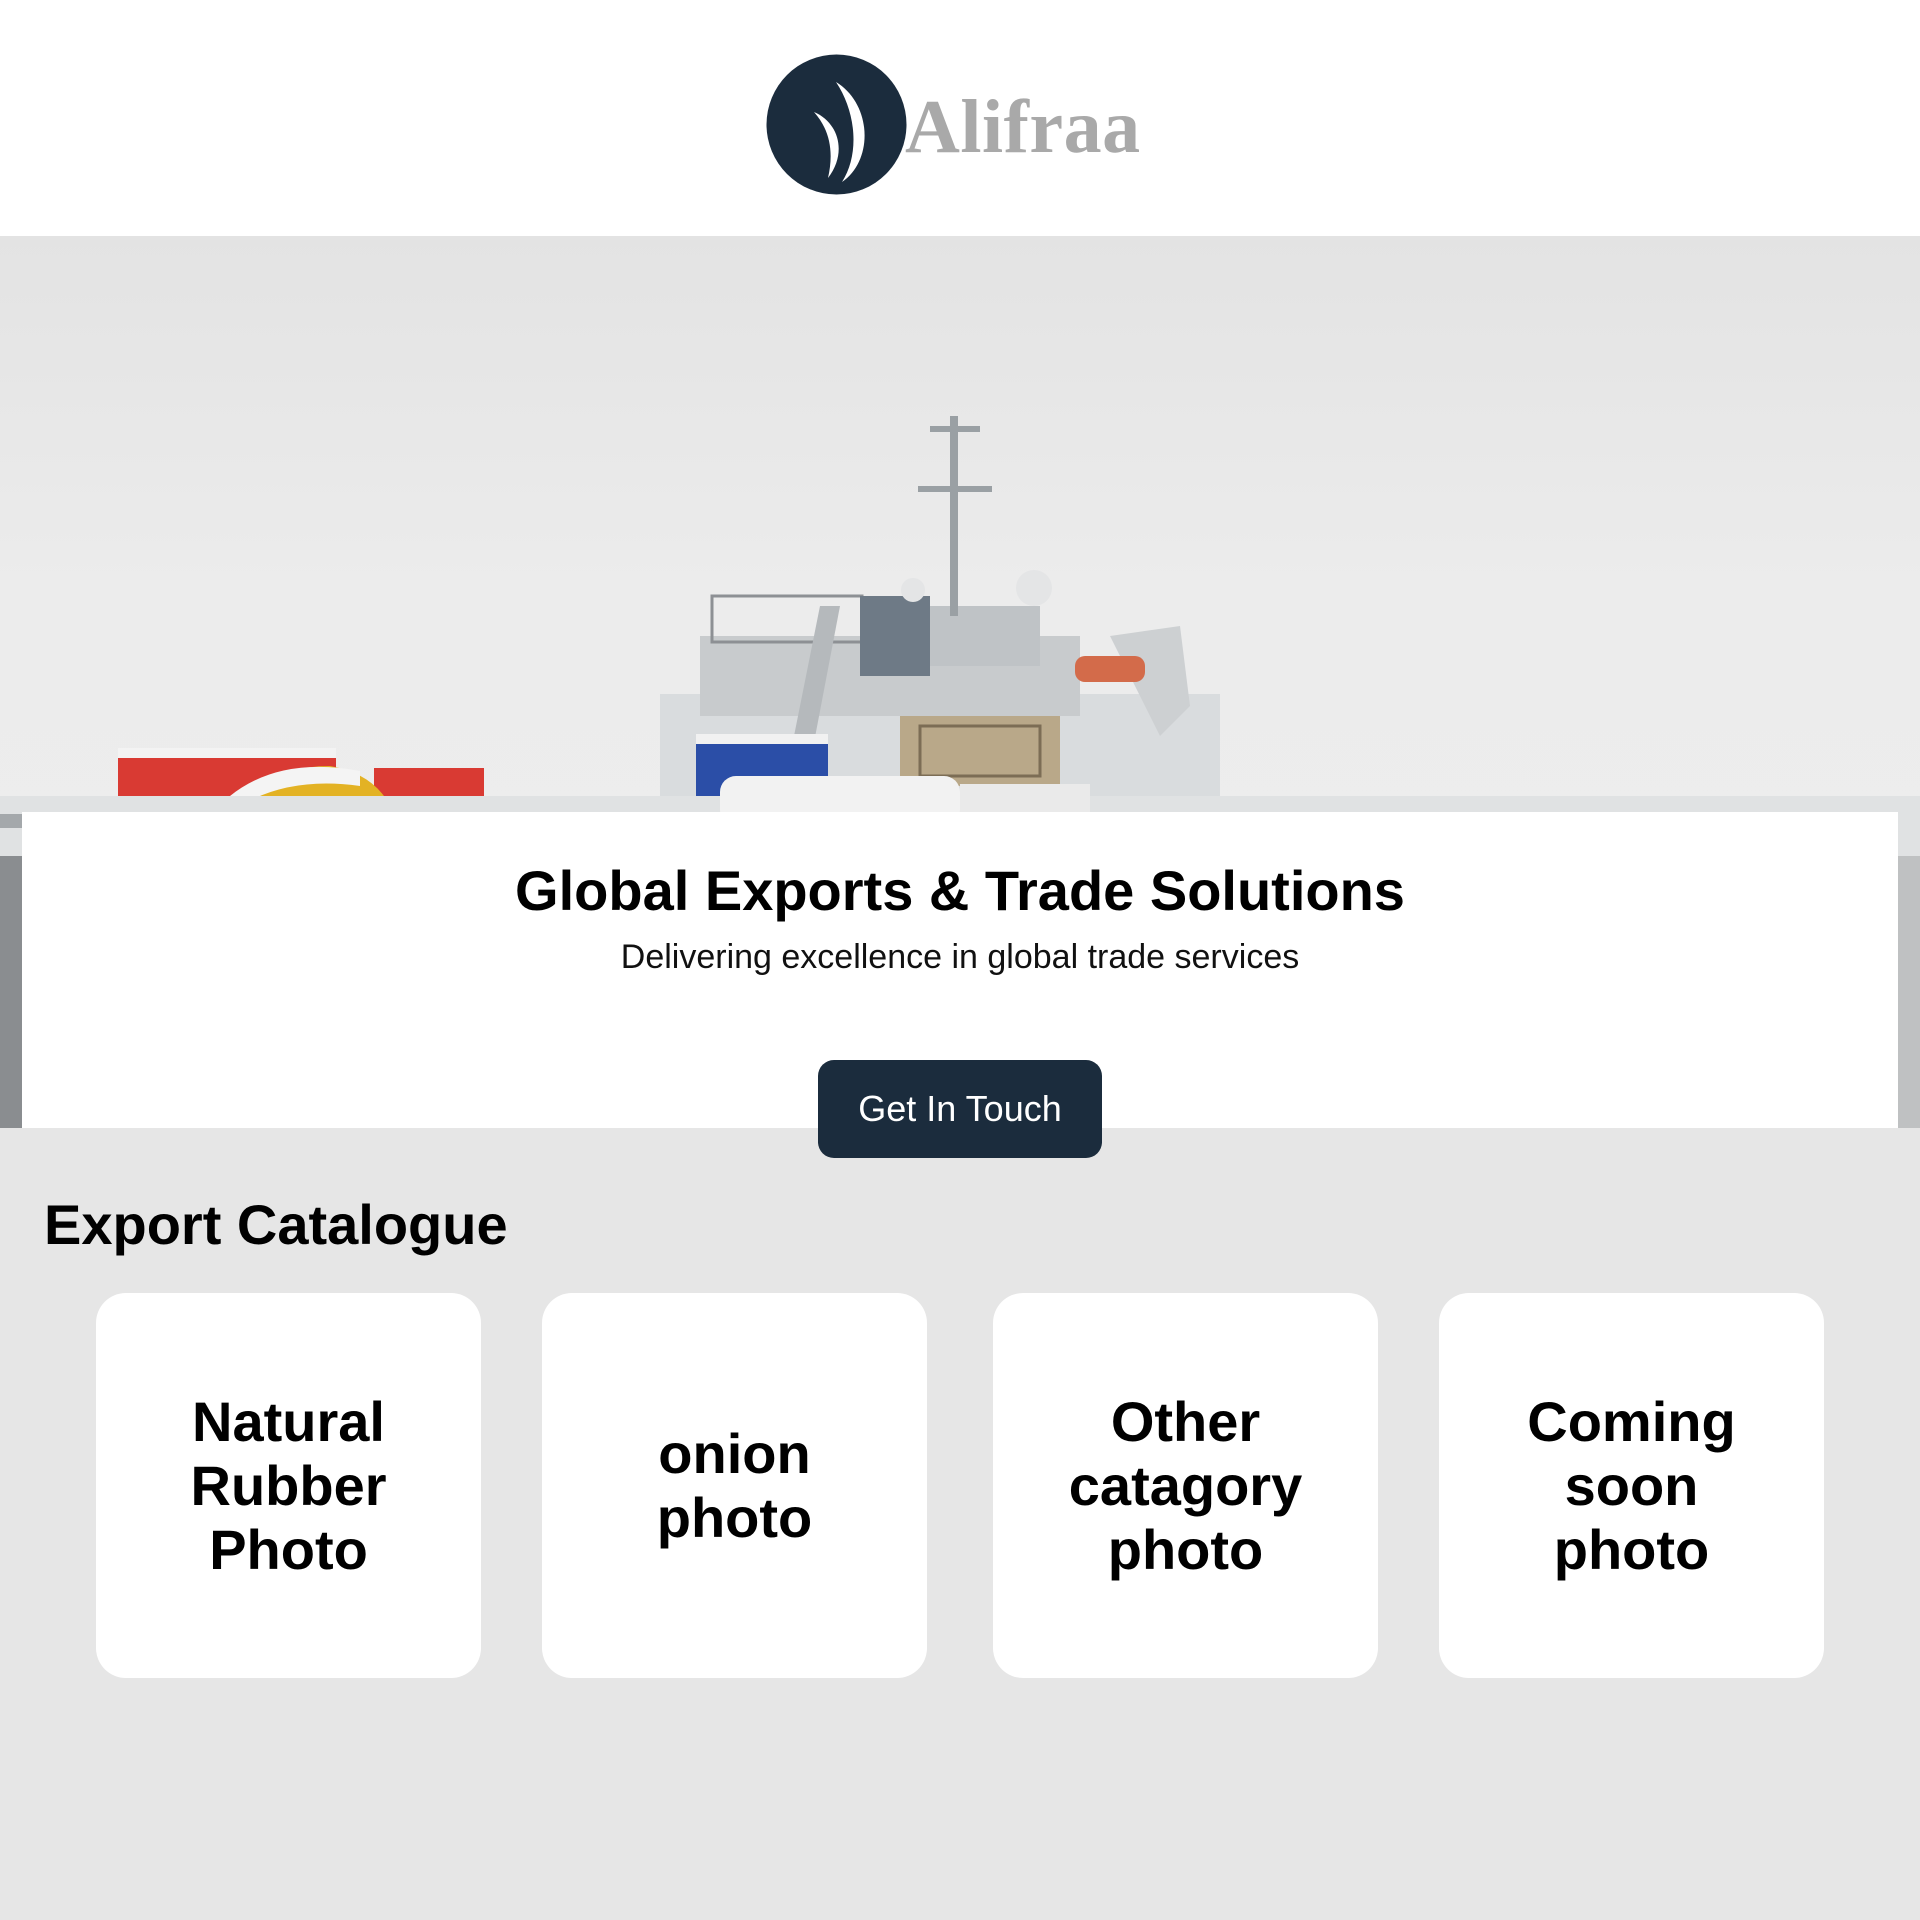  Describe the element at coordinates (1023, 127) in the screenshot. I see `brand-name: Alifraa` at that location.